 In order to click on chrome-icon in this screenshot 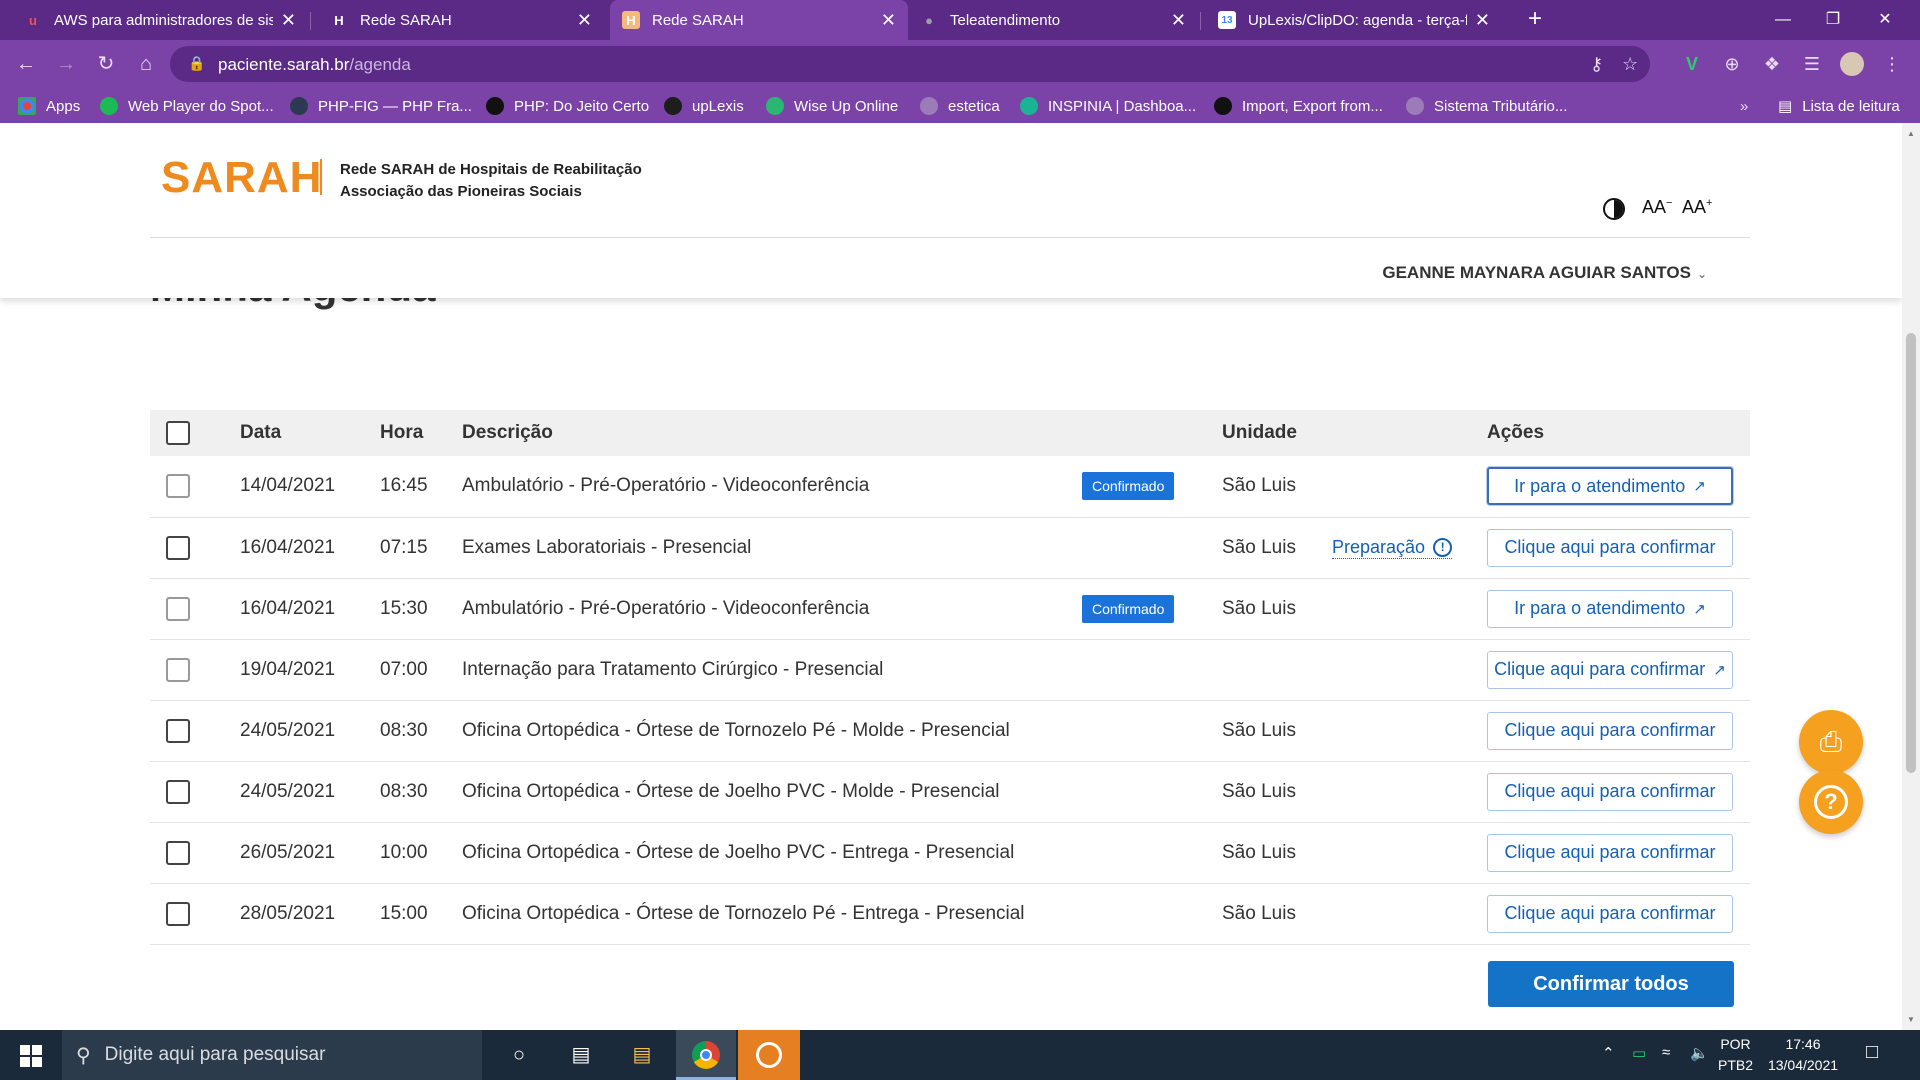, I will do `click(706, 1055)`.